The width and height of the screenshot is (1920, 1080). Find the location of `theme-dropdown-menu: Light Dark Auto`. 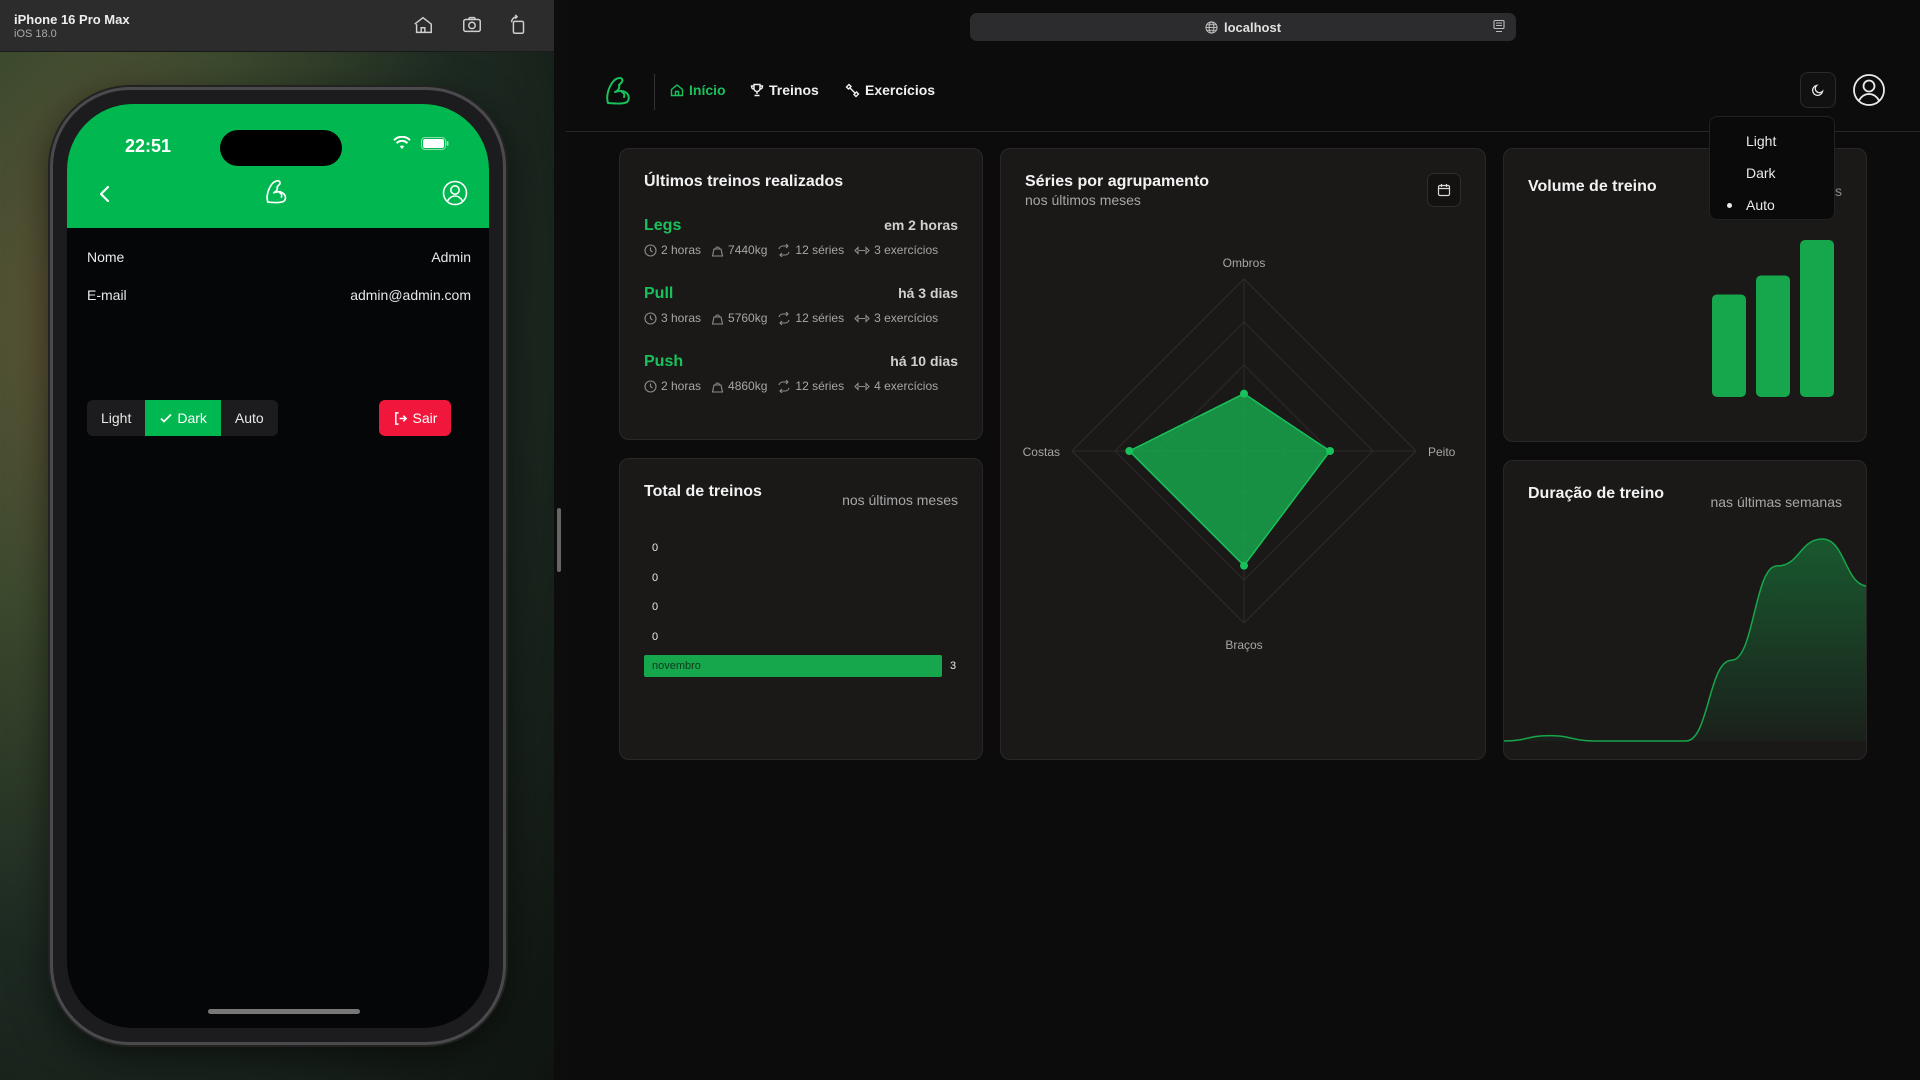

theme-dropdown-menu: Light Dark Auto is located at coordinates (1772, 168).